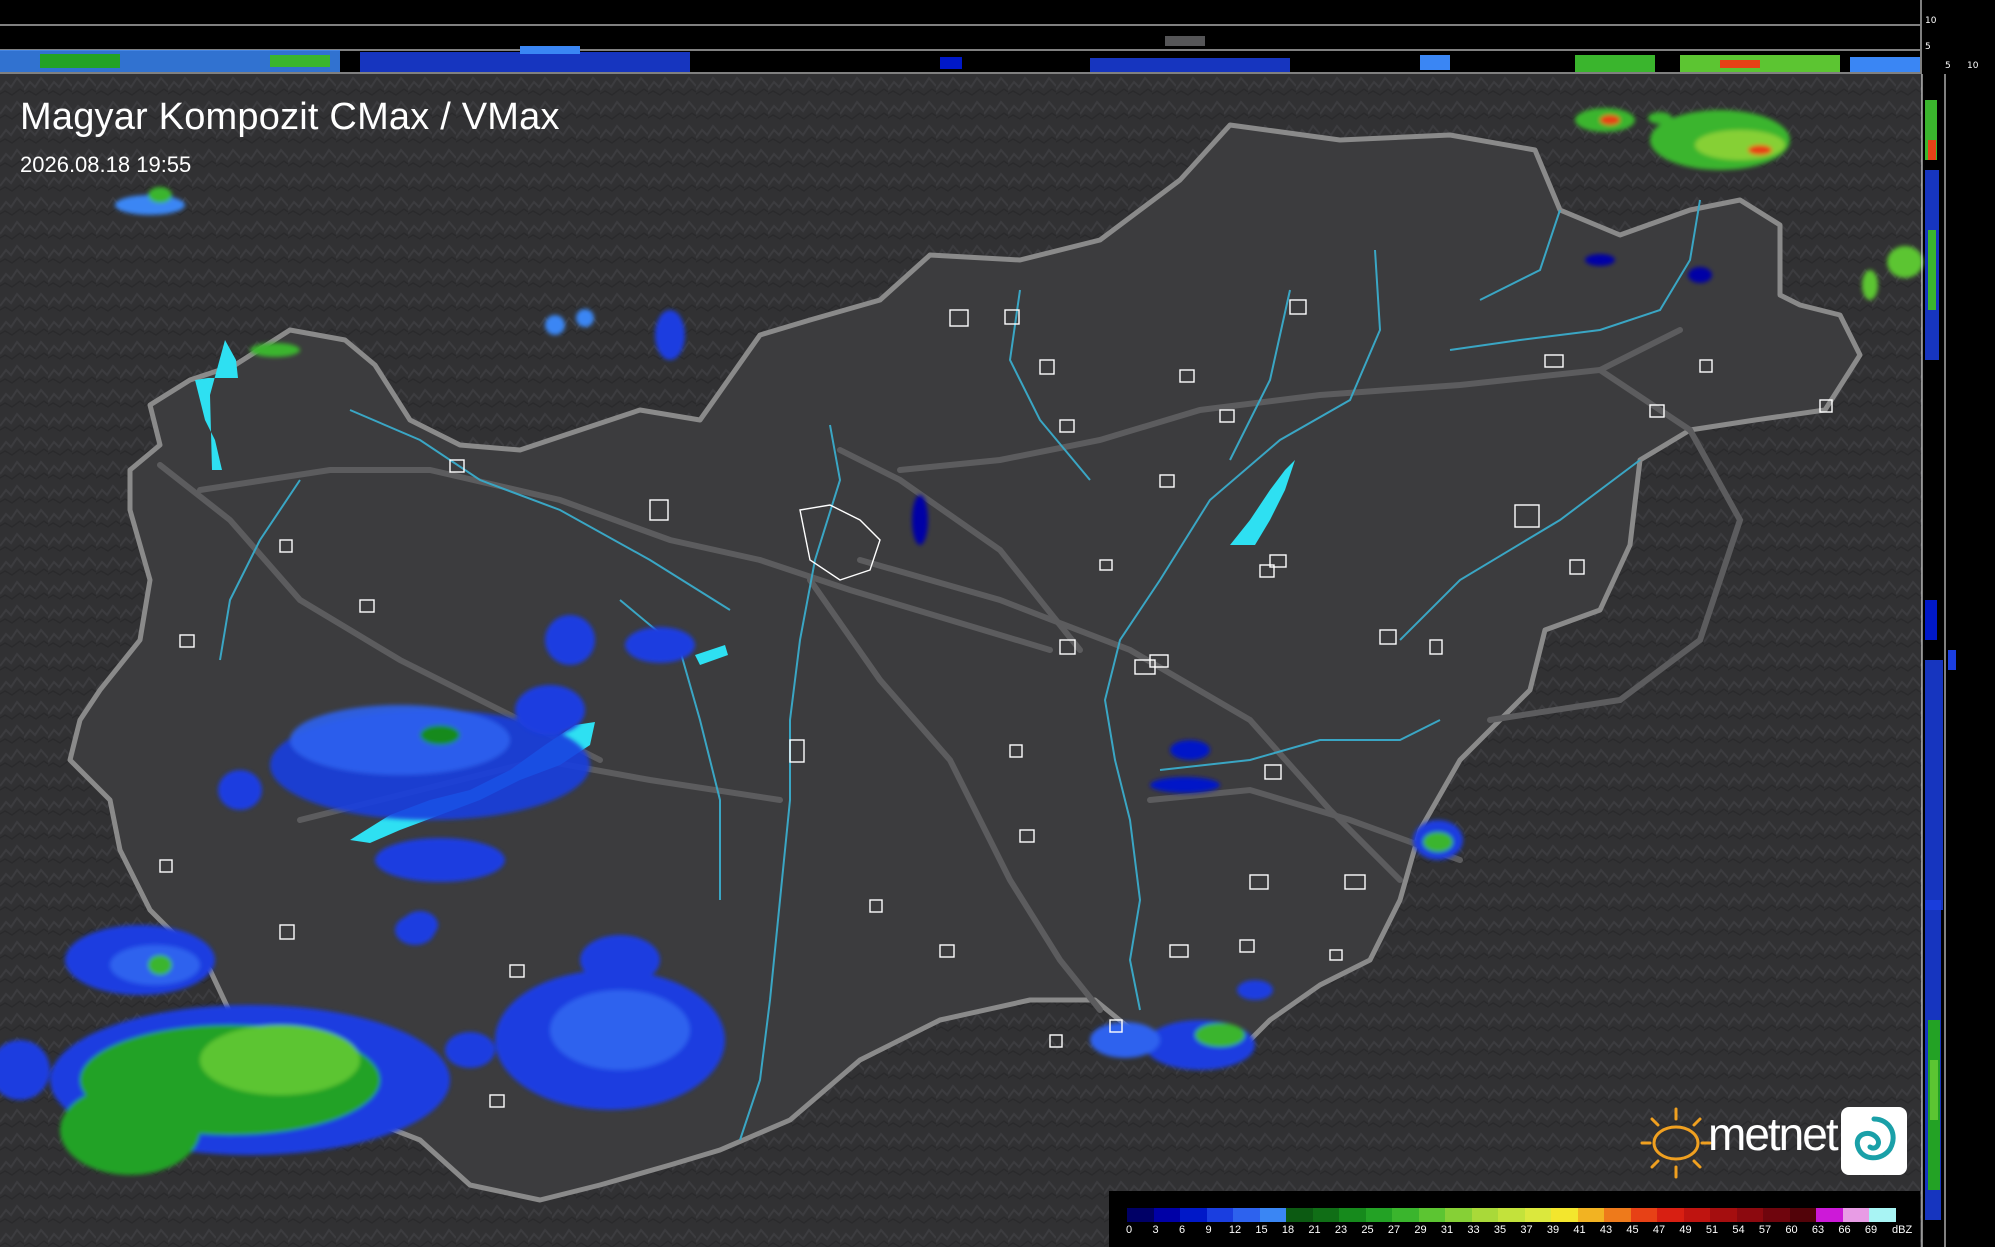 Image resolution: width=1995 pixels, height=1247 pixels. I want to click on right-profile-tick: 10, so click(1973, 66).